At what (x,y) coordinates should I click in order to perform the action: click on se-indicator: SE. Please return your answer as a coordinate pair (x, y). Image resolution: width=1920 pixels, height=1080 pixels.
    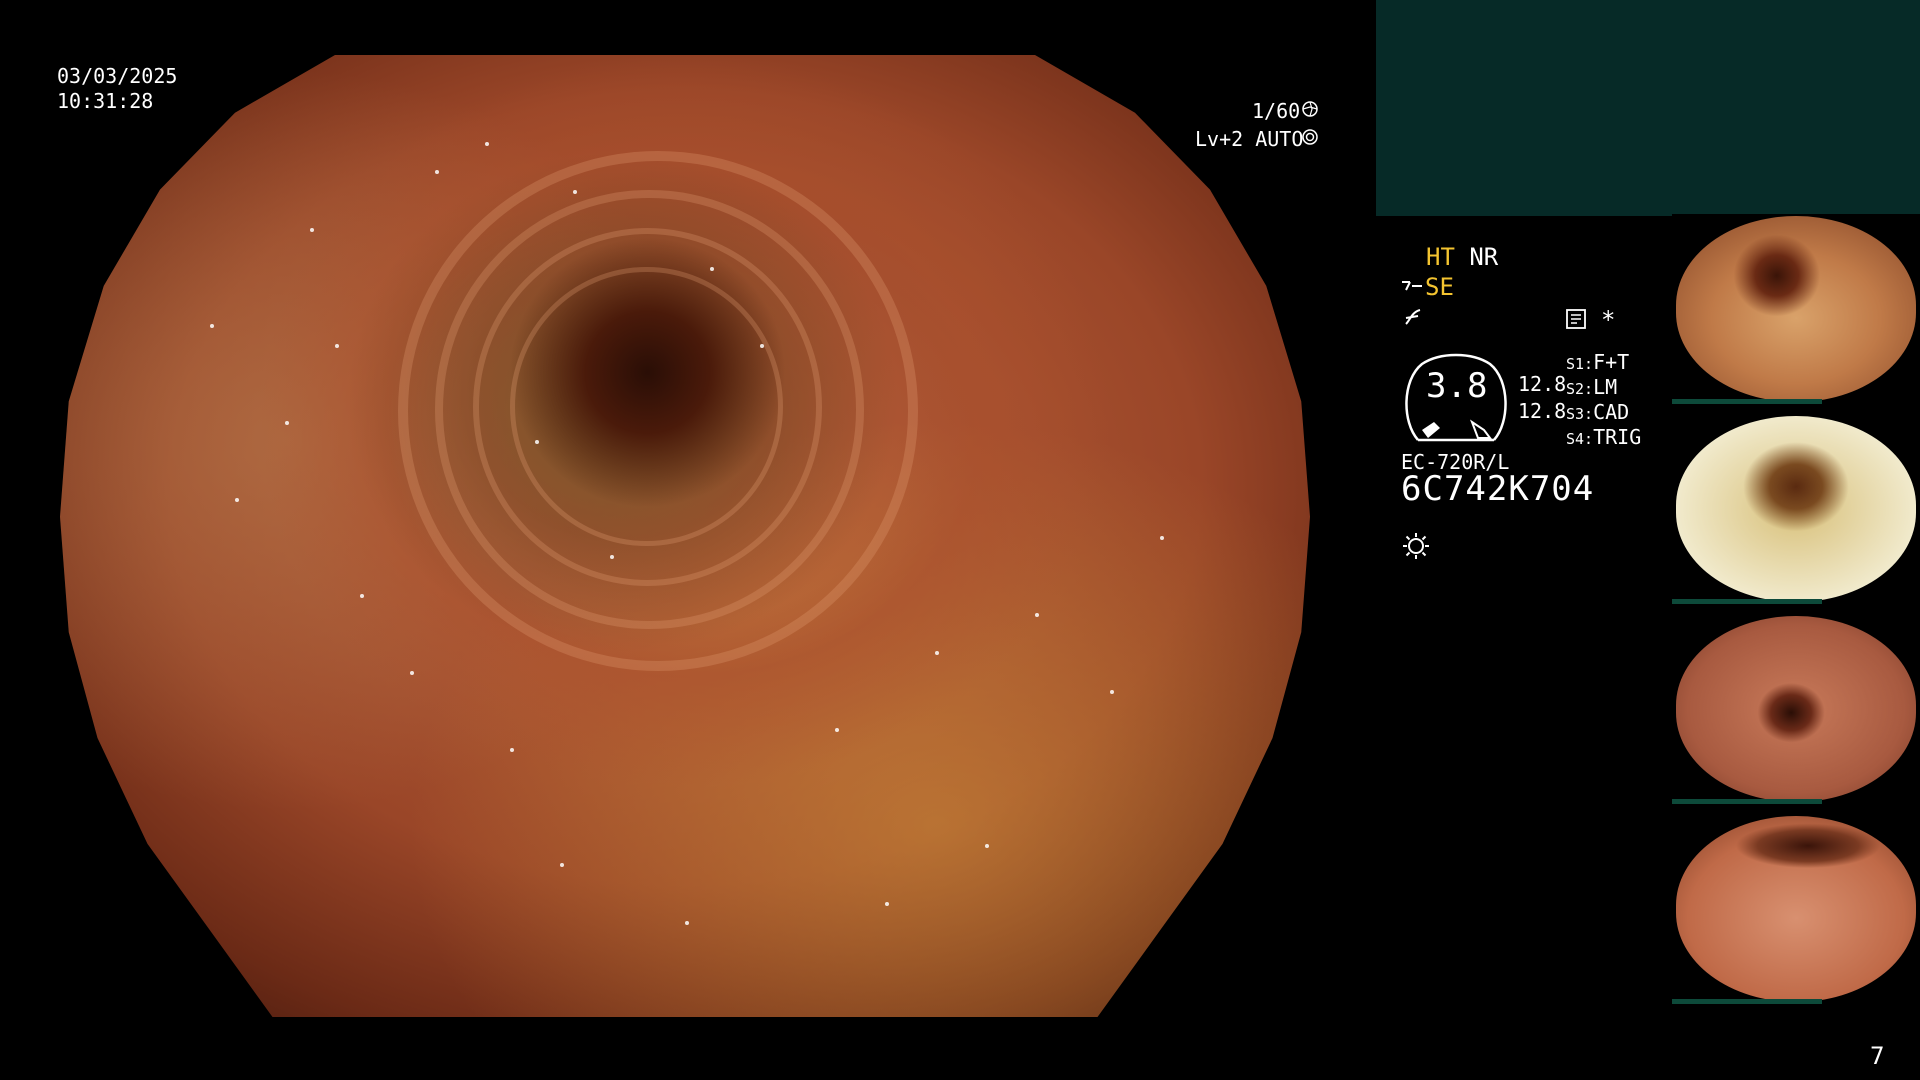
    Looking at the image, I should click on (1439, 287).